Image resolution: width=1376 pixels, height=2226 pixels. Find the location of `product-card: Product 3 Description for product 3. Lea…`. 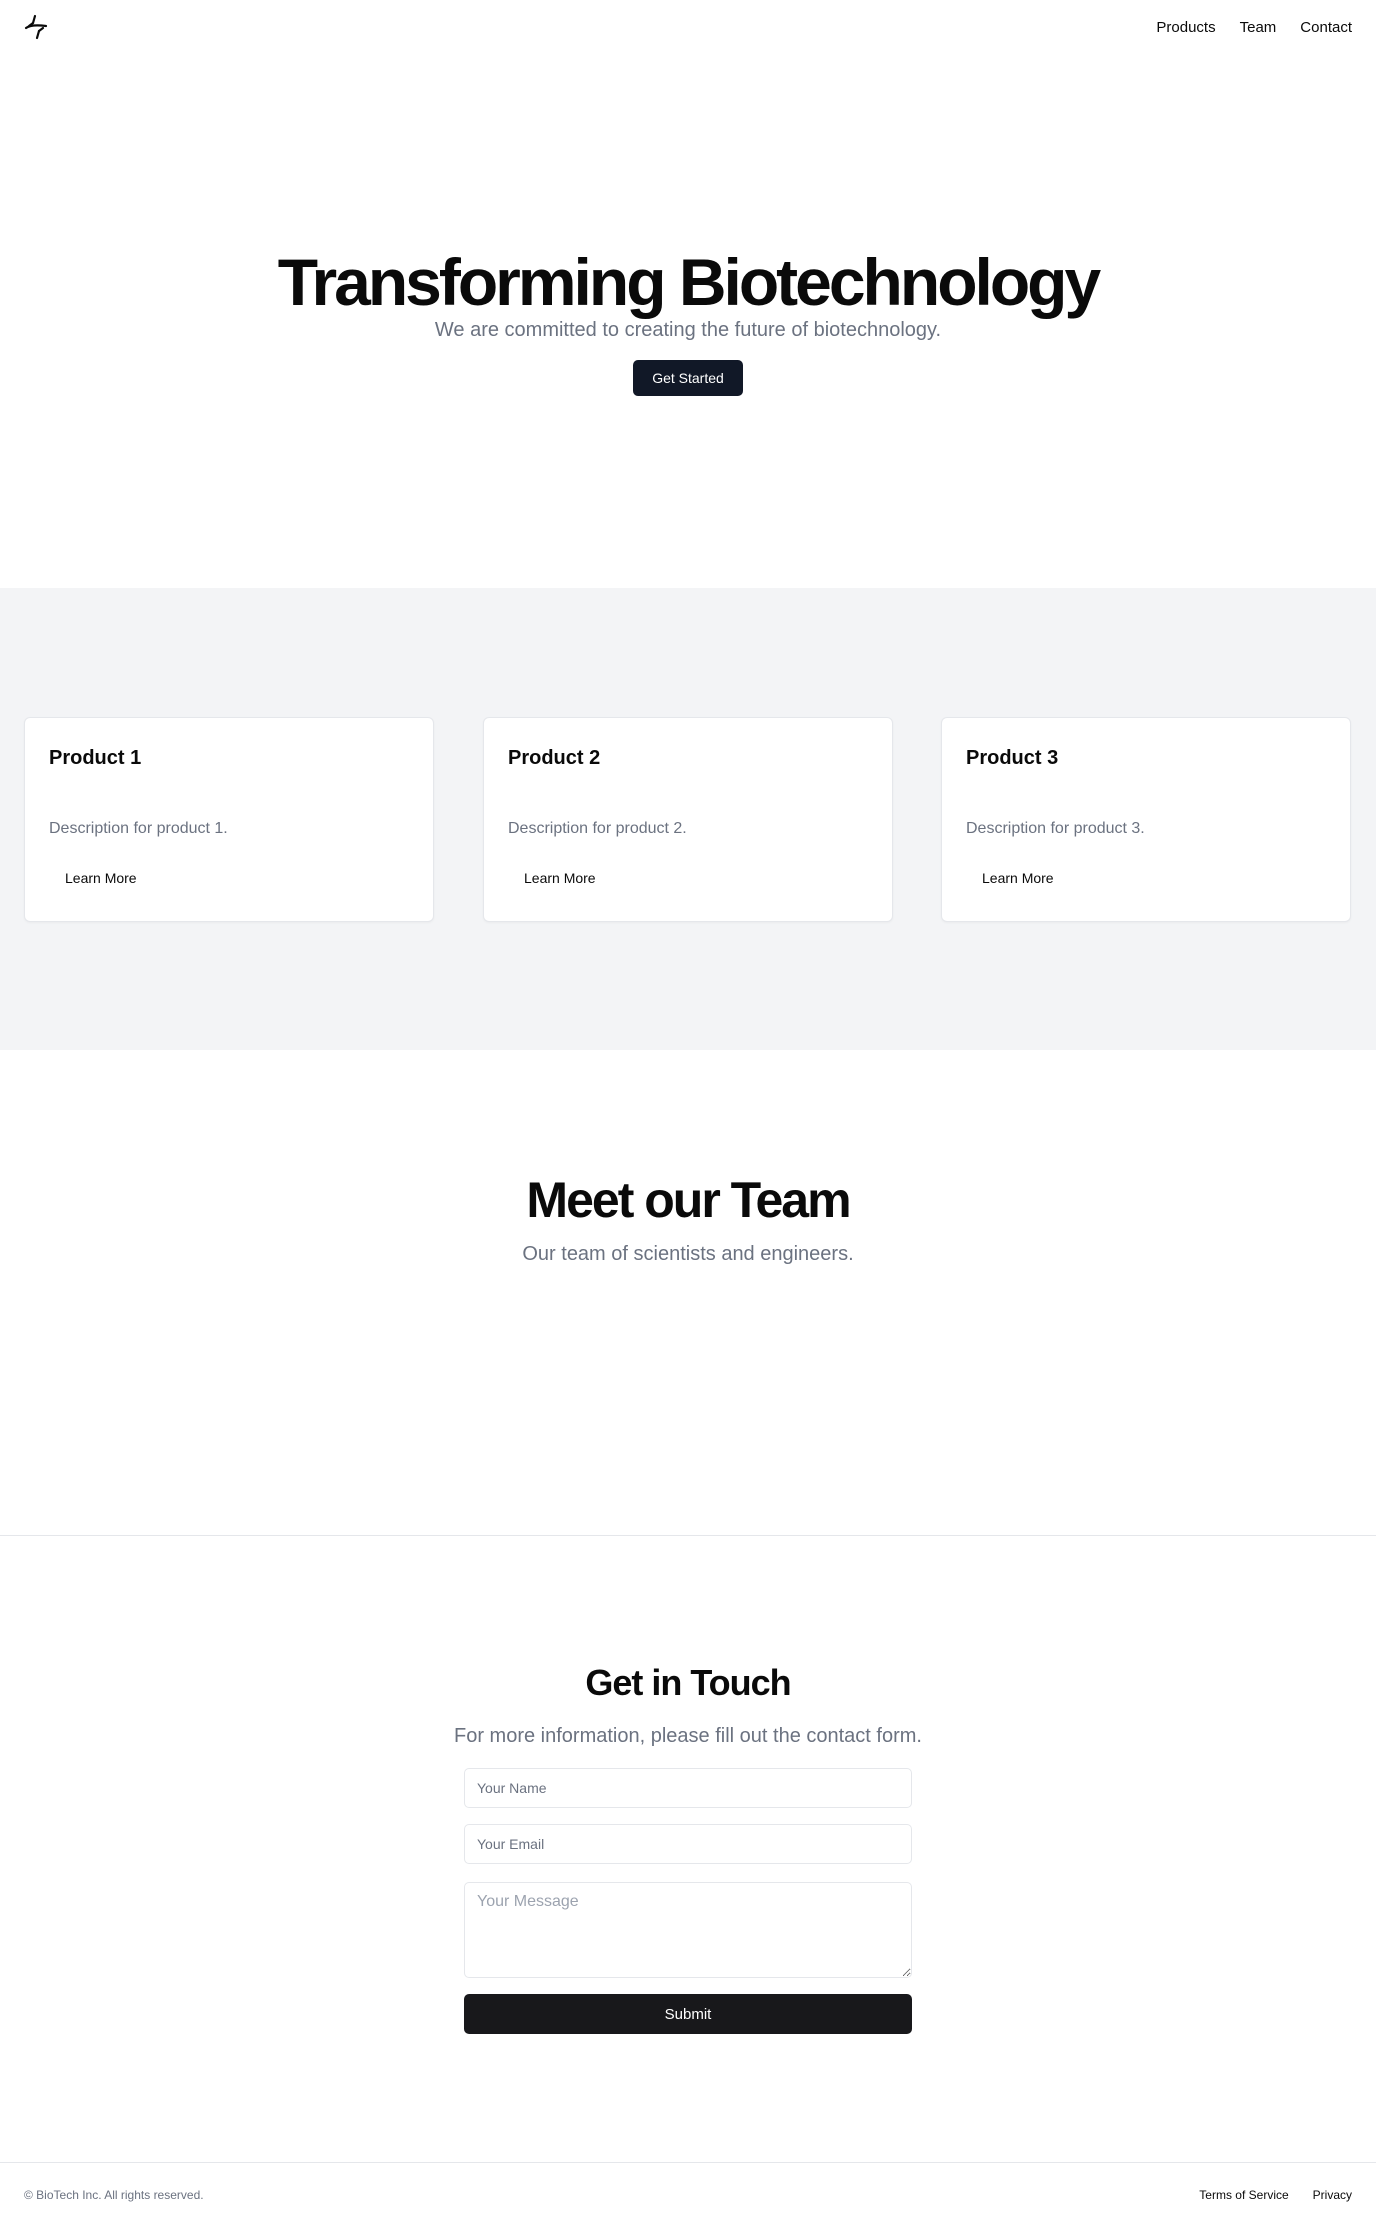

product-card: Product 3 Description for product 3. Lea… is located at coordinates (1146, 819).